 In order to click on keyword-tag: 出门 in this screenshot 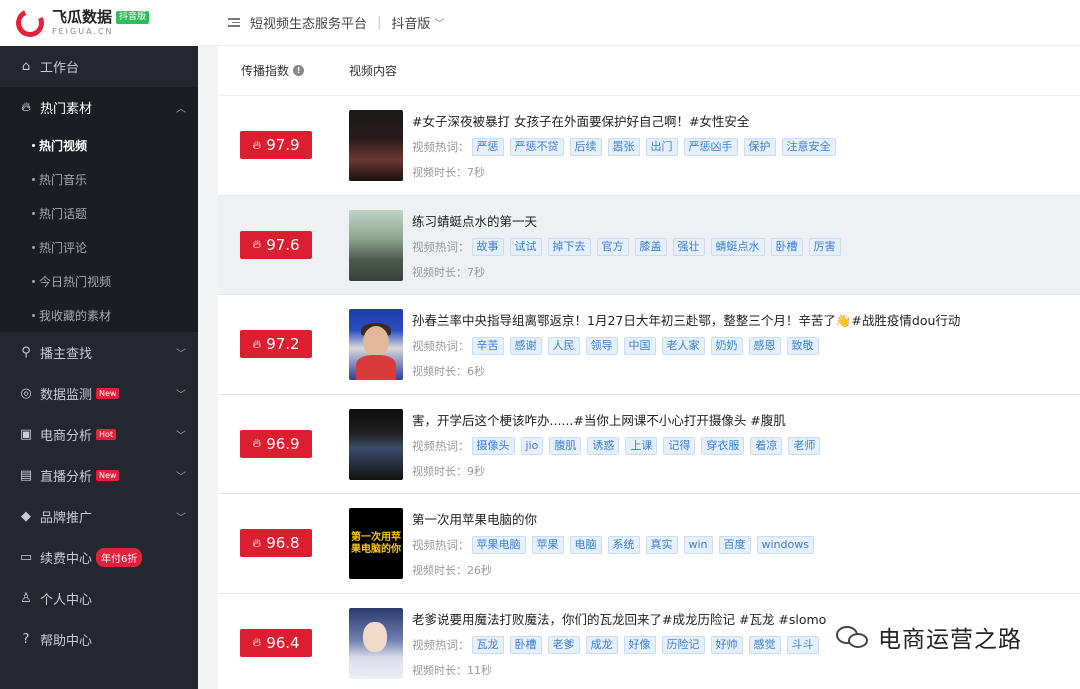, I will do `click(661, 147)`.